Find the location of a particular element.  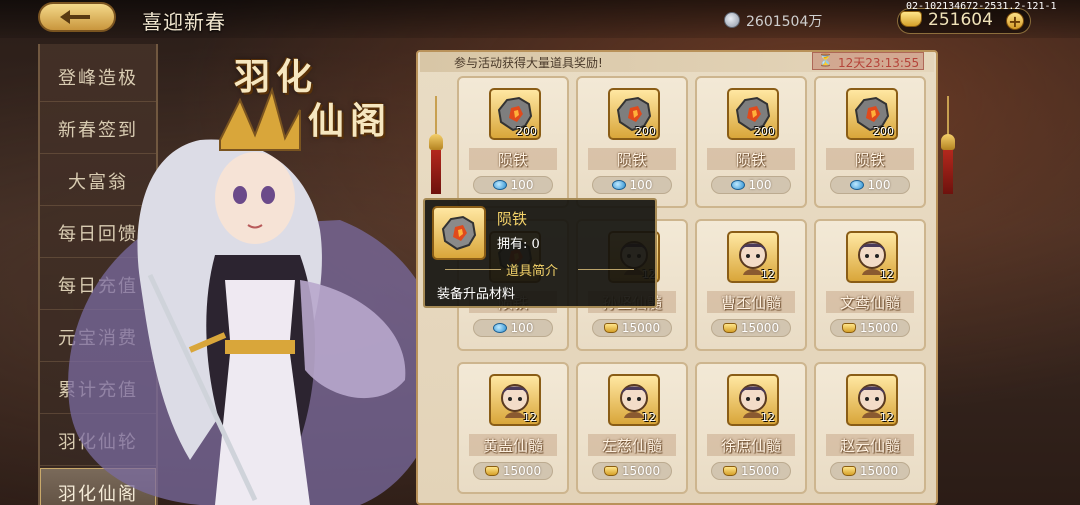

silver-coin-icon is located at coordinates (732, 20).